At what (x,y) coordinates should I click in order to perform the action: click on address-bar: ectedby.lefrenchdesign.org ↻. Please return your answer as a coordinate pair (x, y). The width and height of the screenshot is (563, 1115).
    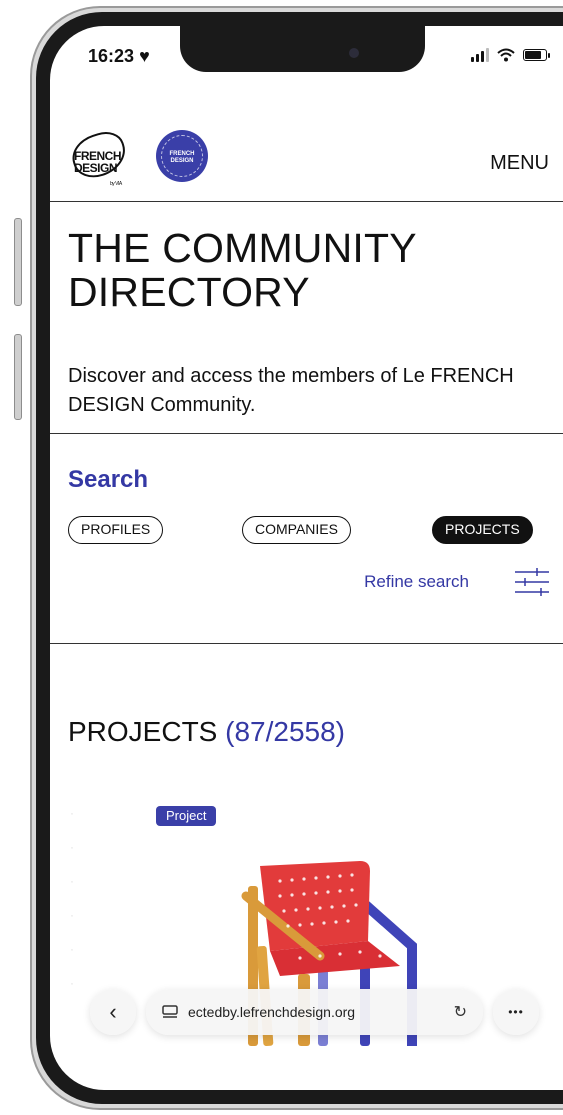
    Looking at the image, I should click on (314, 1012).